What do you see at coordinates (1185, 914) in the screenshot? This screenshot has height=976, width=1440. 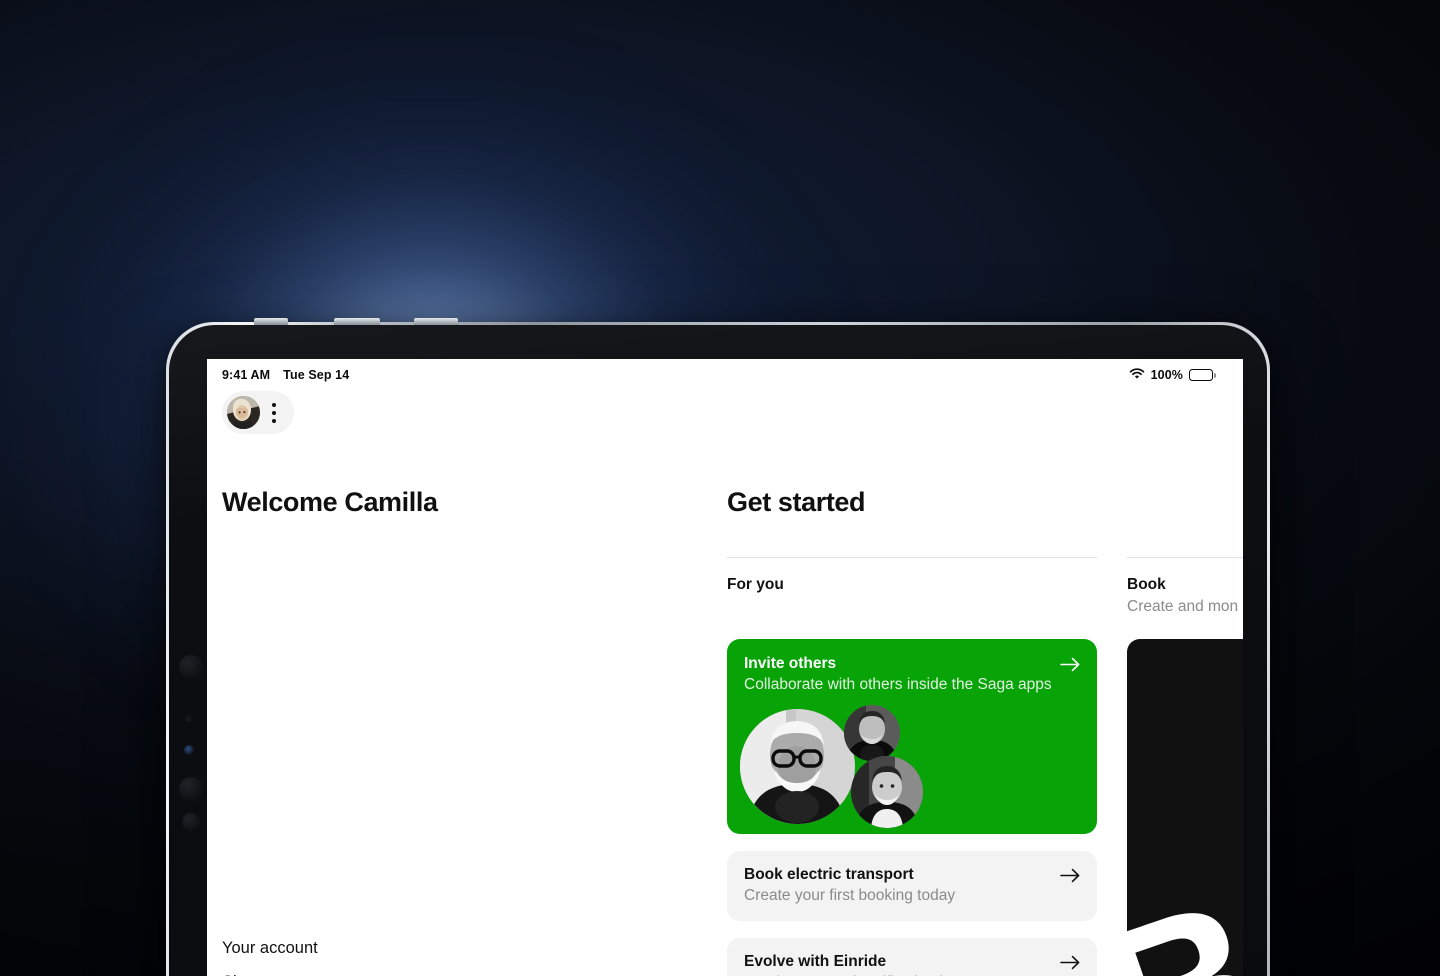 I see `brand-letter: B` at bounding box center [1185, 914].